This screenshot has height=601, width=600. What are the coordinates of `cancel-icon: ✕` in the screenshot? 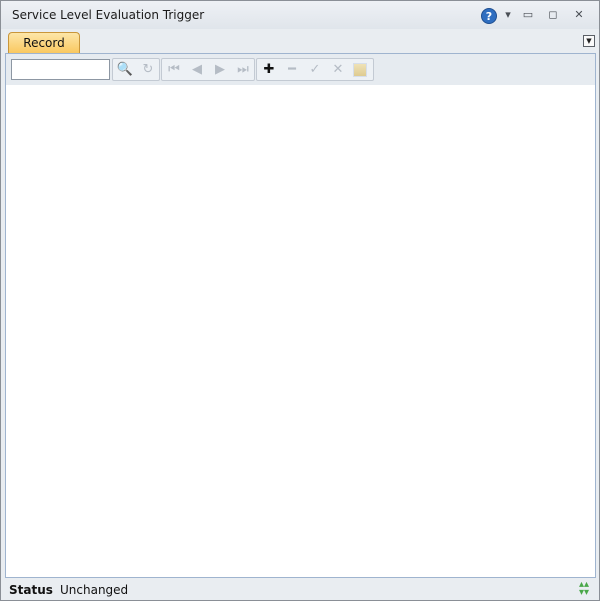 It's located at (338, 69).